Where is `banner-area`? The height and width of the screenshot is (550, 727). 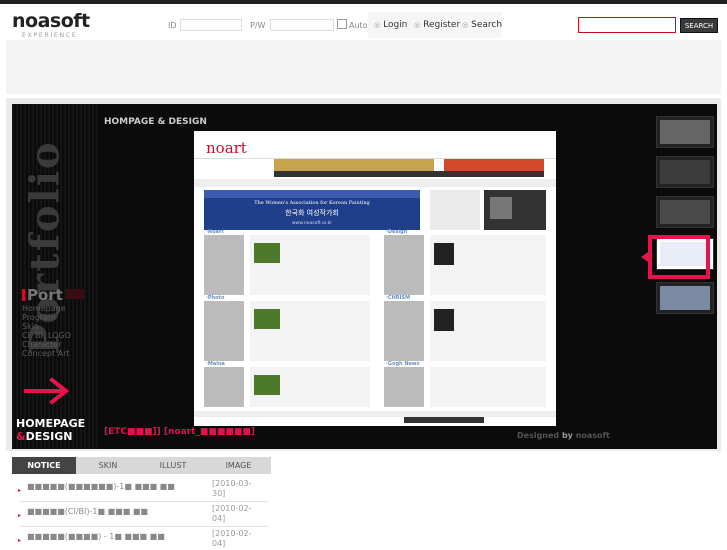 banner-area is located at coordinates (363, 67).